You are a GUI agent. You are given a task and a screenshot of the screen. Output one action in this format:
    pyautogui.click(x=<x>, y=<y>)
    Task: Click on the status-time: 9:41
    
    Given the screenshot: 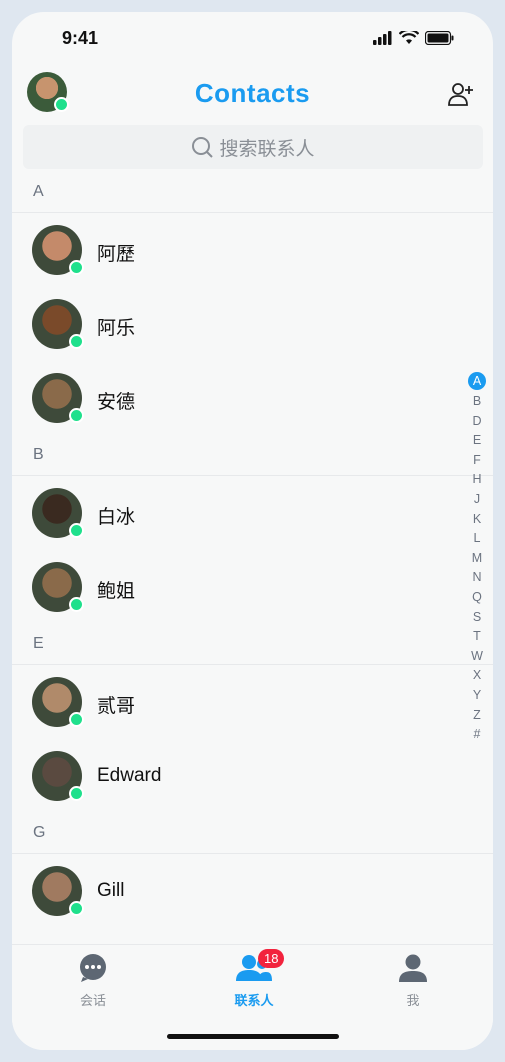 What is the action you would take?
    pyautogui.click(x=80, y=38)
    